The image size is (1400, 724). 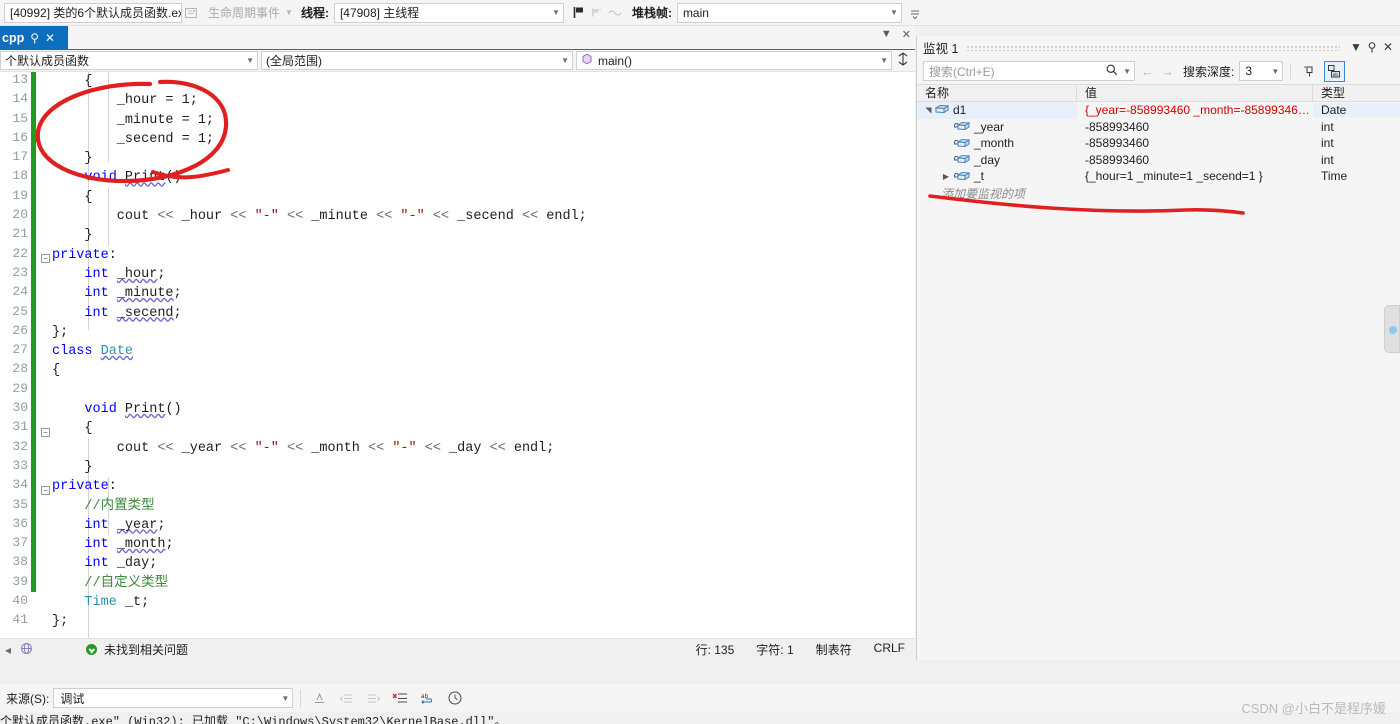 I want to click on column-header-type: 类型, so click(x=1356, y=93).